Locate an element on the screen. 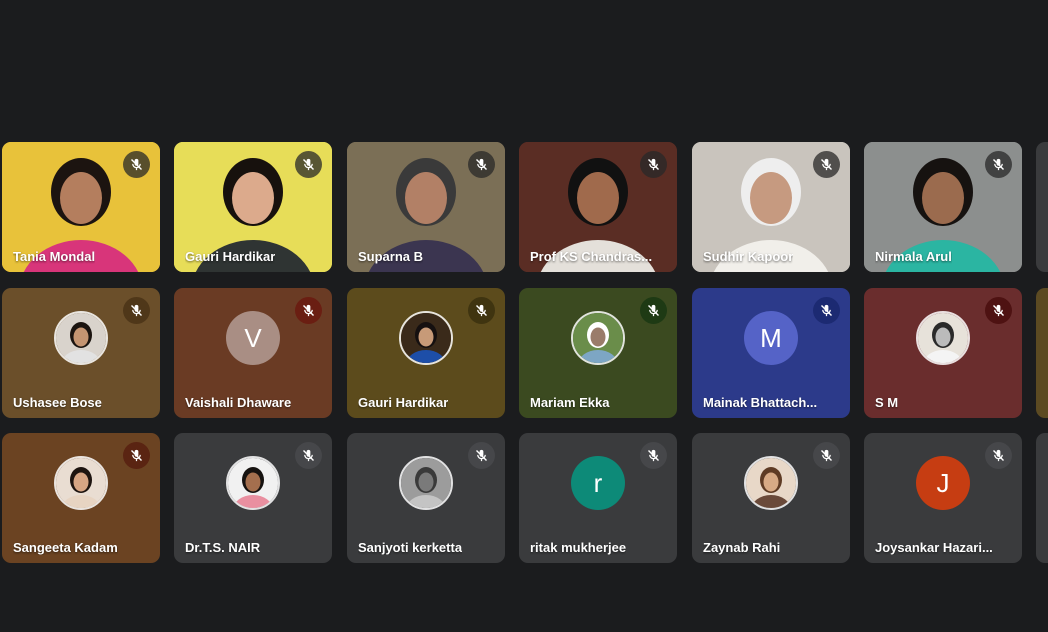  participant-name: Vaishali Dhaware is located at coordinates (238, 402).